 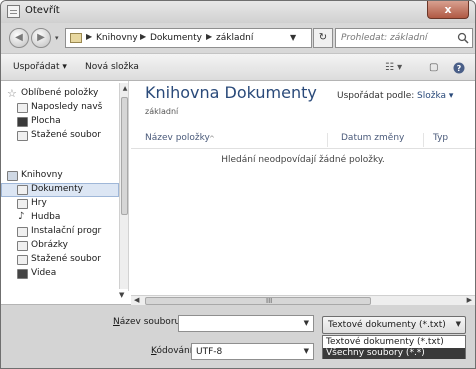 What do you see at coordinates (22, 246) in the screenshot?
I see `pictures-icon` at bounding box center [22, 246].